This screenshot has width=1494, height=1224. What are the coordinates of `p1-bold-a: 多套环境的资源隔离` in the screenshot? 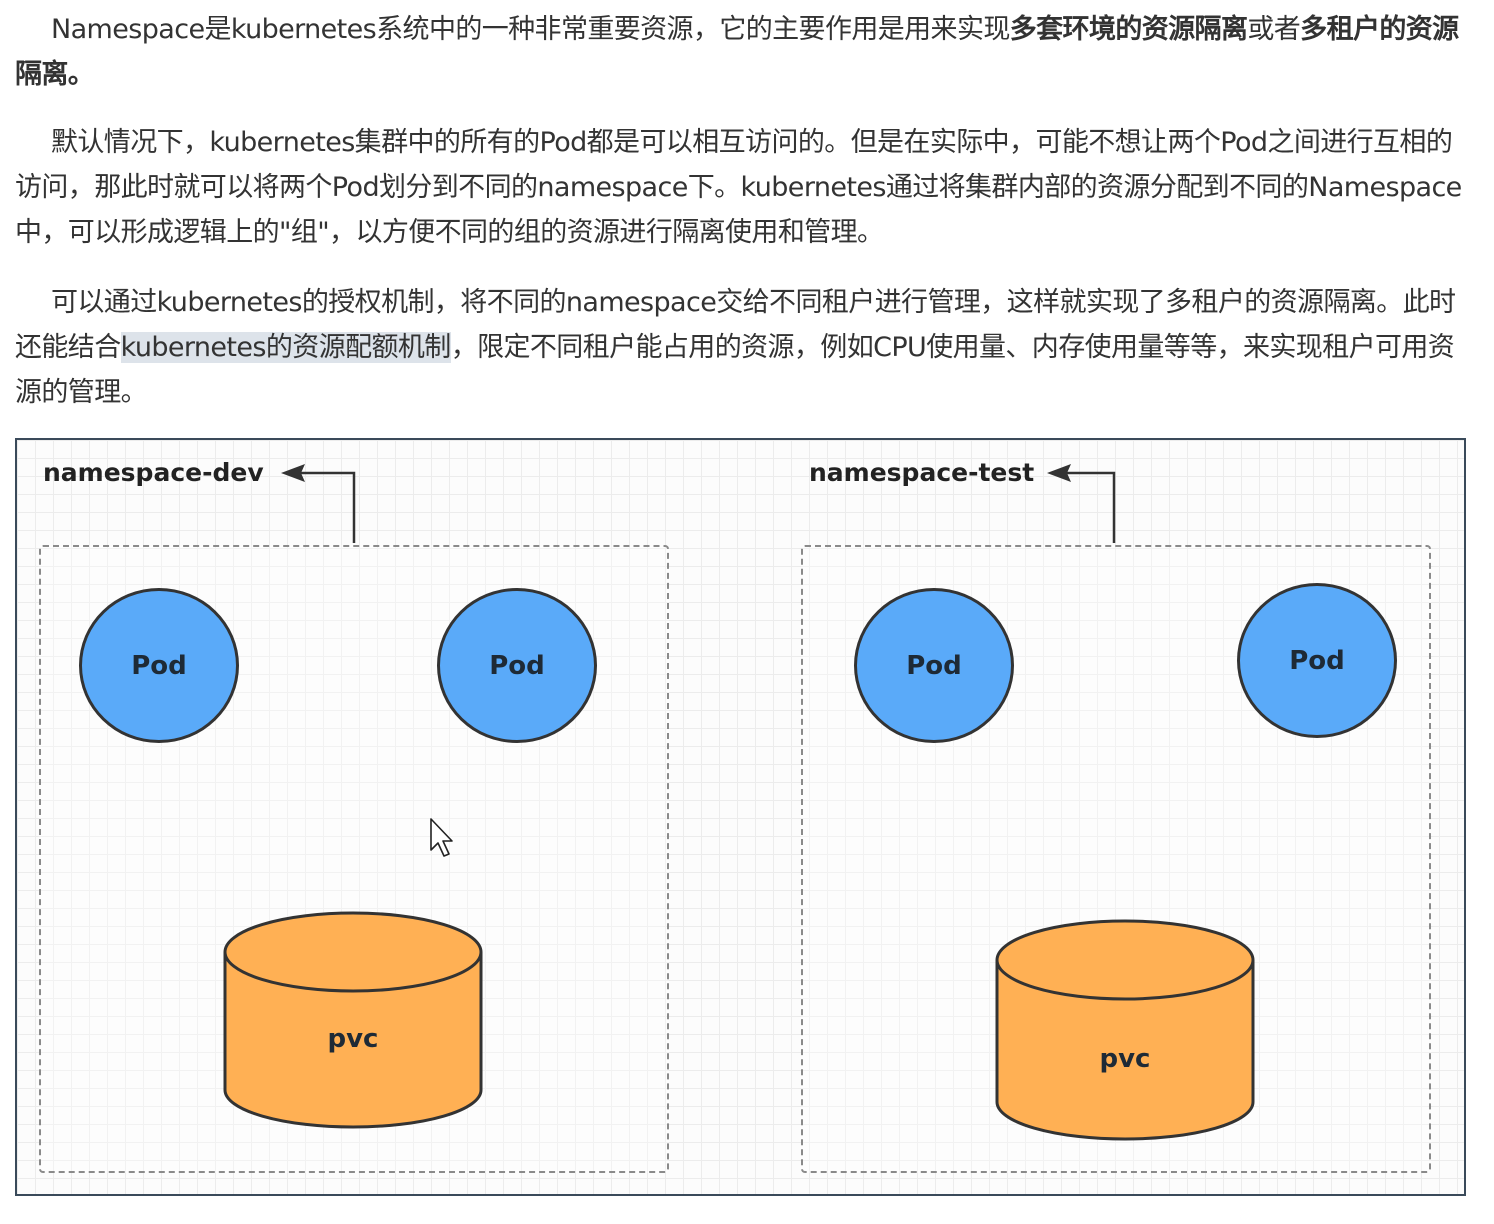 It's located at (1128, 29).